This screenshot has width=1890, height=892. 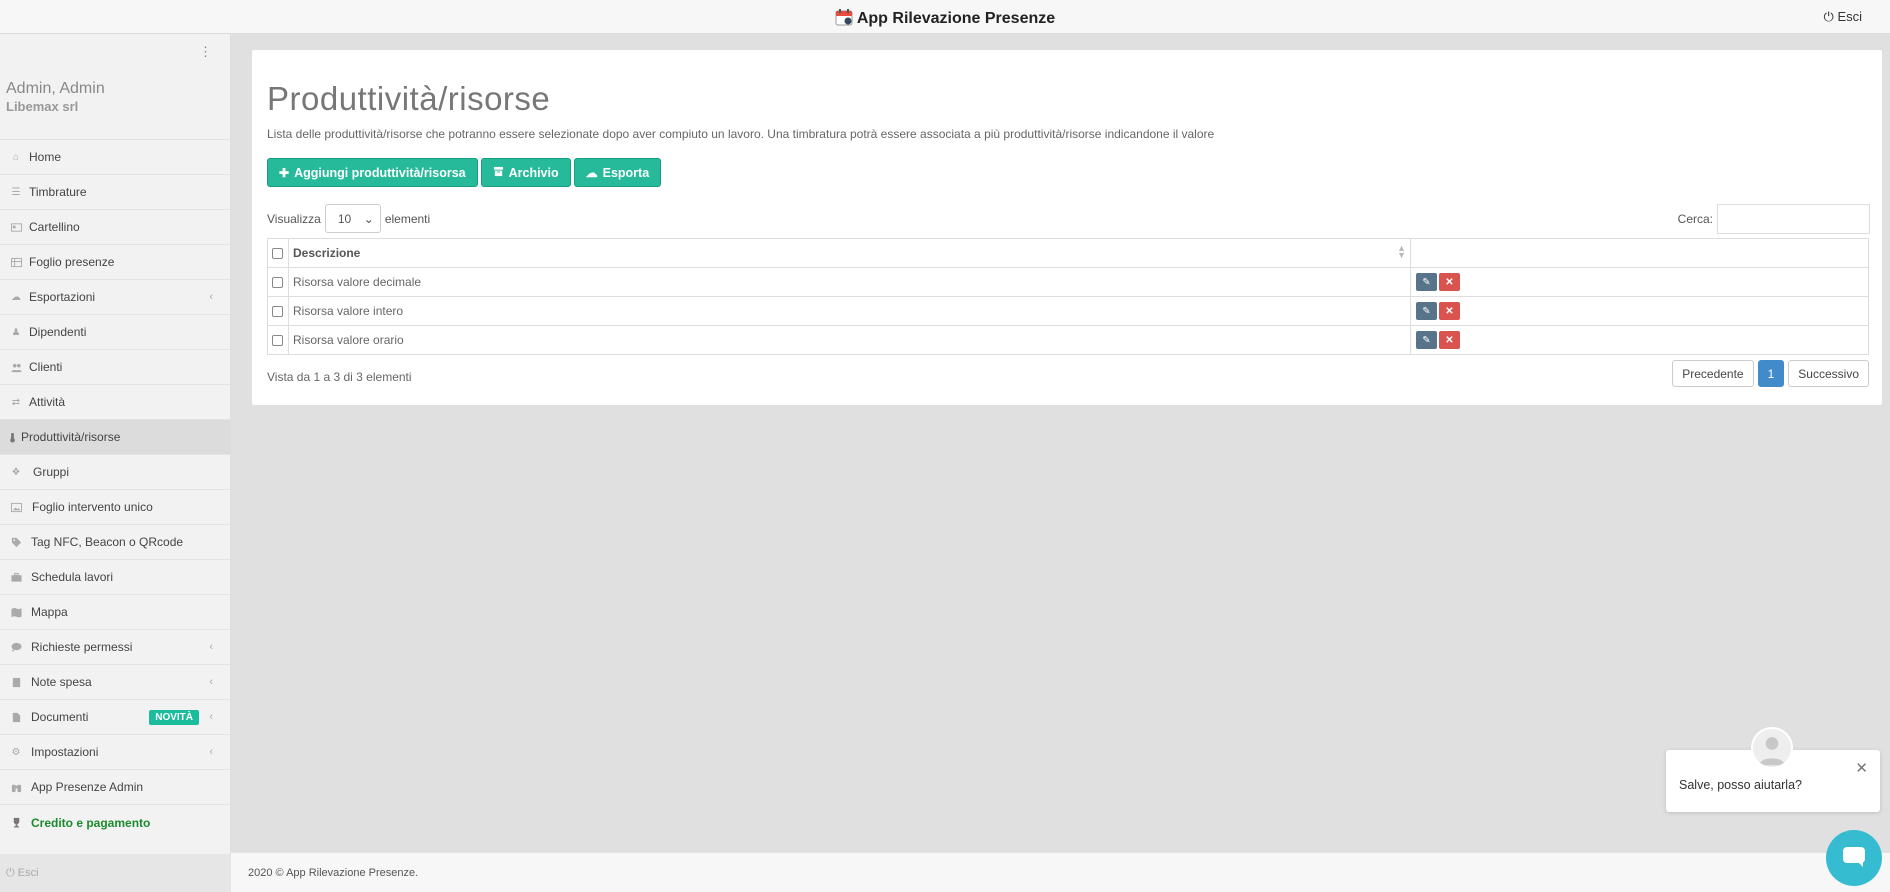 I want to click on archive-button: Archivio, so click(x=525, y=172).